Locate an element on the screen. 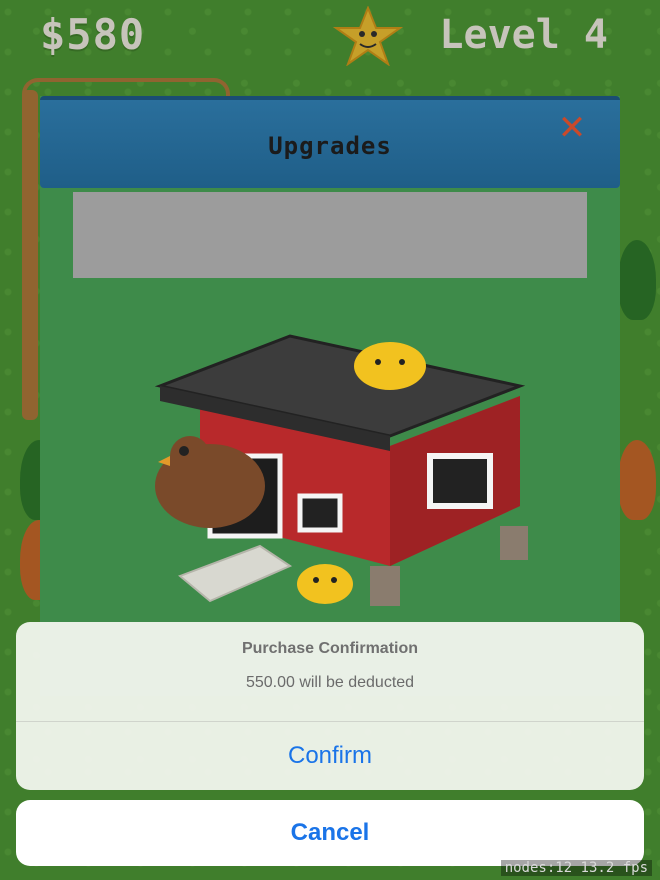 This screenshot has height=880, width=660. close-icon: ✕ is located at coordinates (572, 128).